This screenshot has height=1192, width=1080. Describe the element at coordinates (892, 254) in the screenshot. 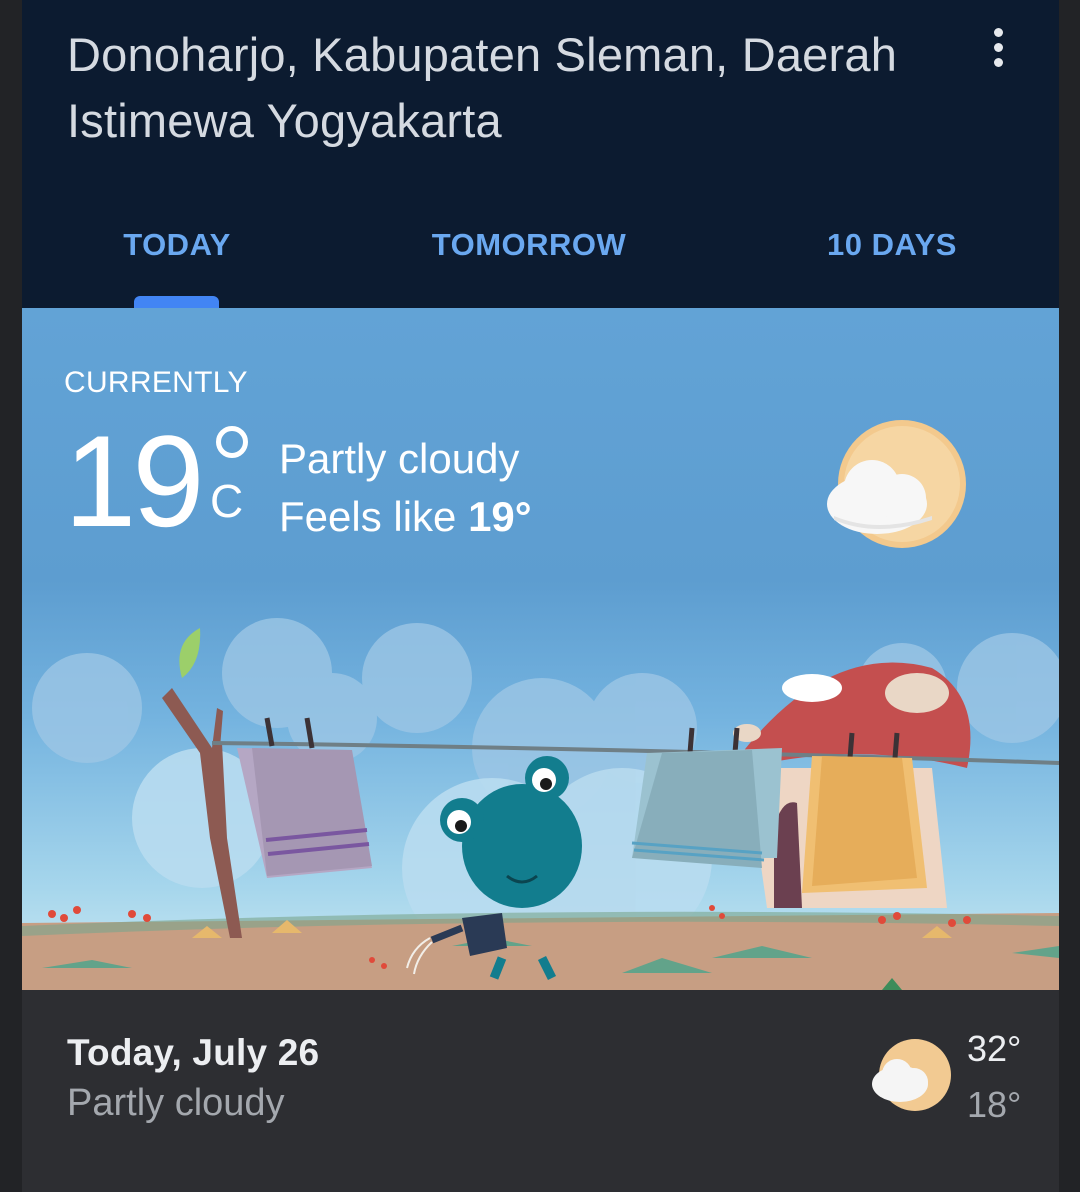

I see `tab-10-days: 10 DAYS` at that location.